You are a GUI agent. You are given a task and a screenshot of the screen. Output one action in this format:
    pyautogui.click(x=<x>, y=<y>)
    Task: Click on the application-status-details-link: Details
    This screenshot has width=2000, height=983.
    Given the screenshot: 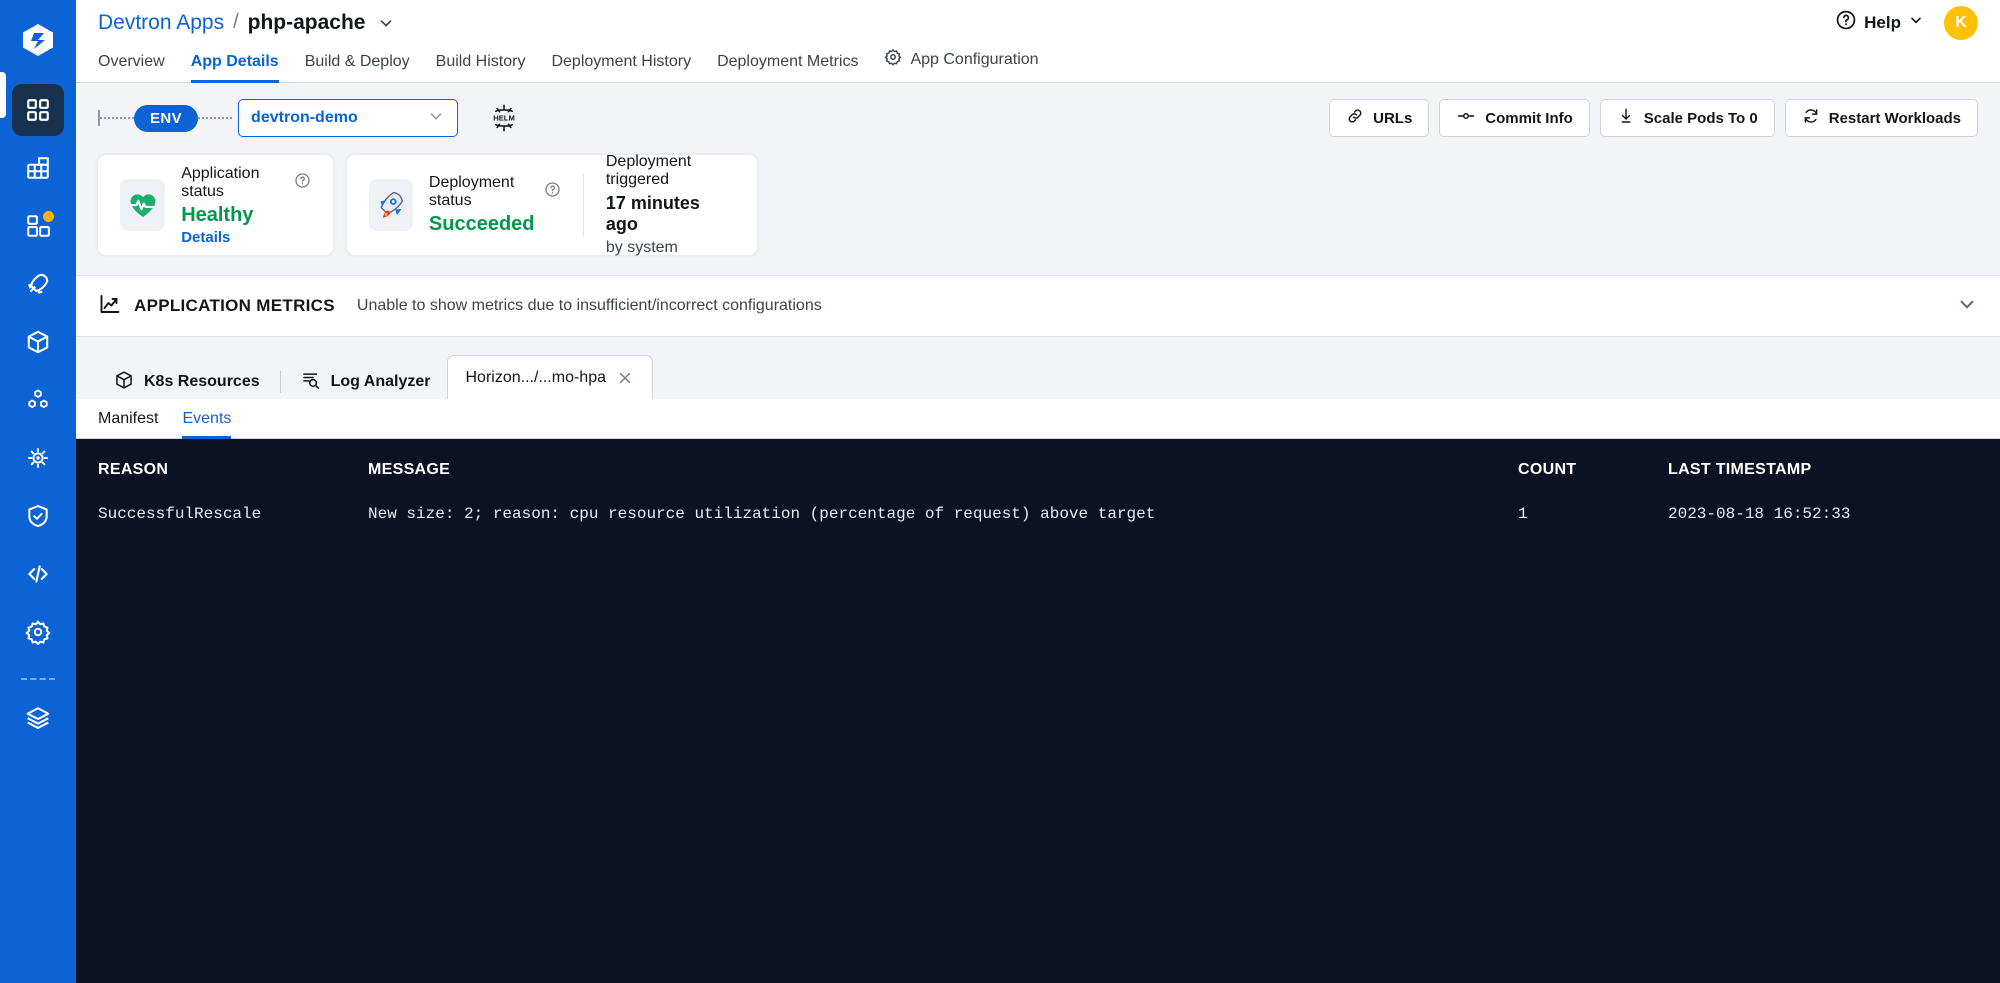 What is the action you would take?
    pyautogui.click(x=246, y=237)
    